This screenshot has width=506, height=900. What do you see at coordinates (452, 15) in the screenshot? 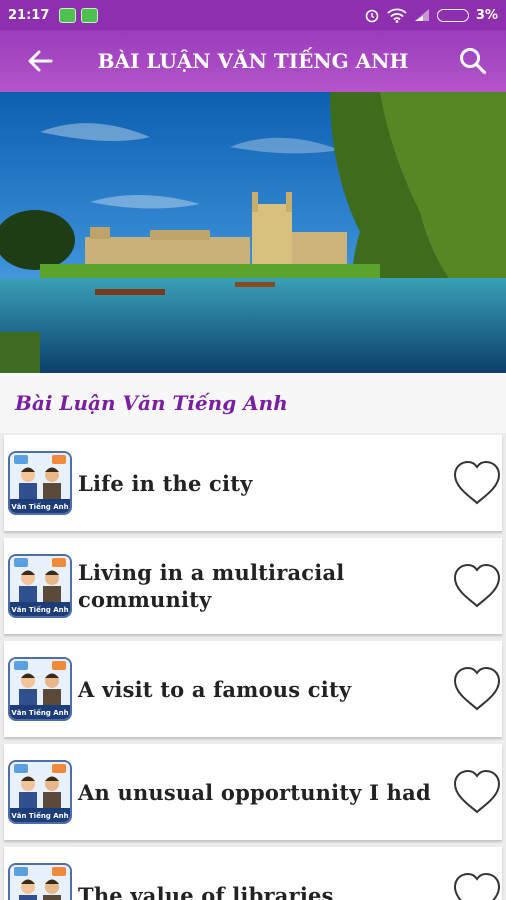
I see `battery-icon` at bounding box center [452, 15].